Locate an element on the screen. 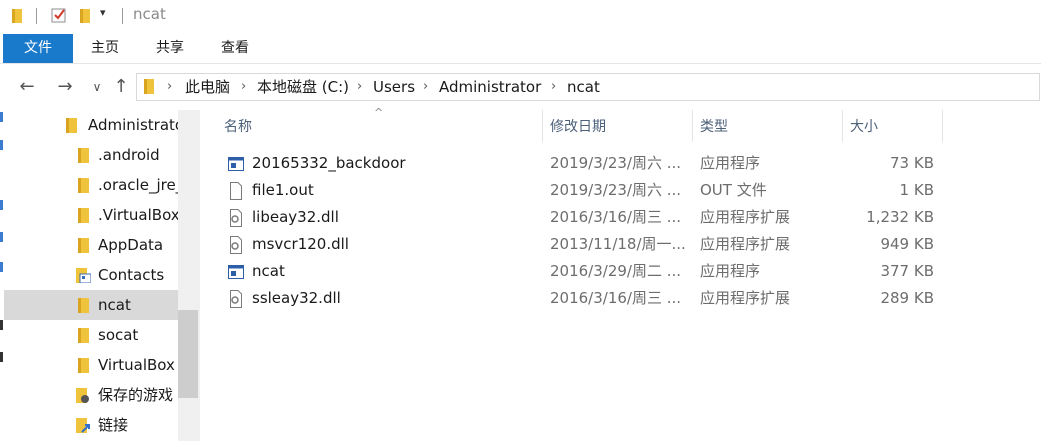  nav-scrollbar-thumb is located at coordinates (188, 354).